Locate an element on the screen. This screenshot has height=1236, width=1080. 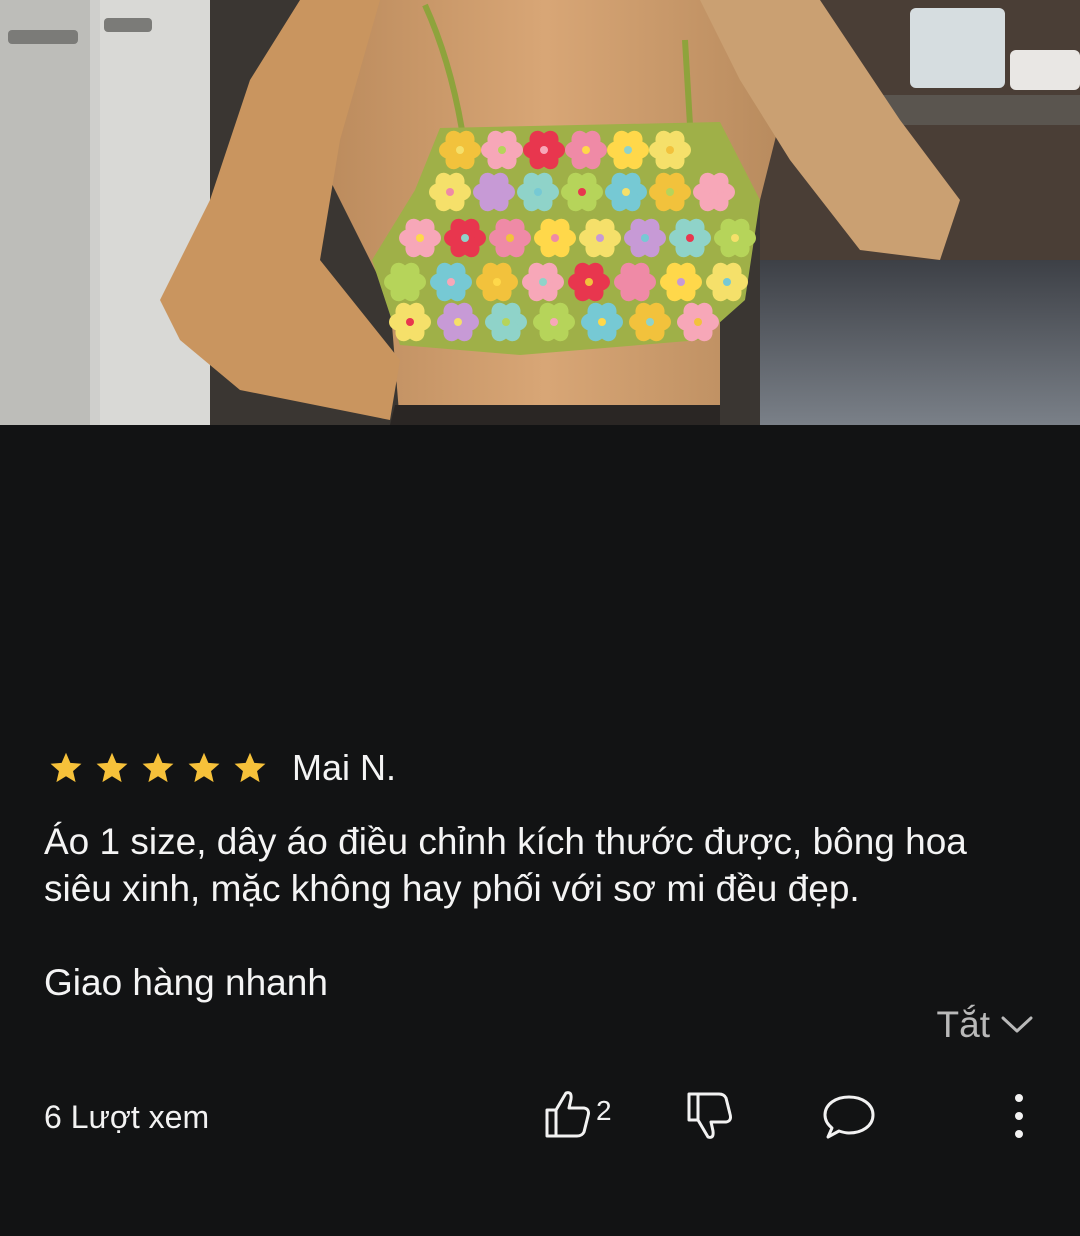
star-rating is located at coordinates (158, 768).